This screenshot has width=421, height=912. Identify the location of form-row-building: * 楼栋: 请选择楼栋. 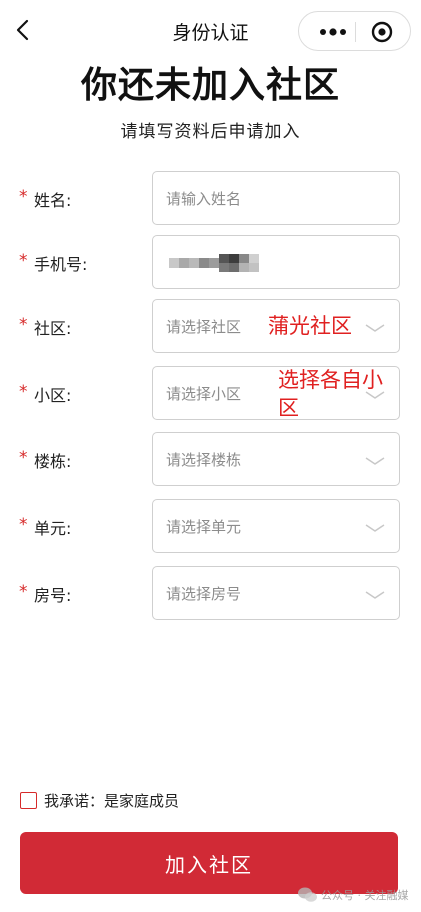
(210, 459).